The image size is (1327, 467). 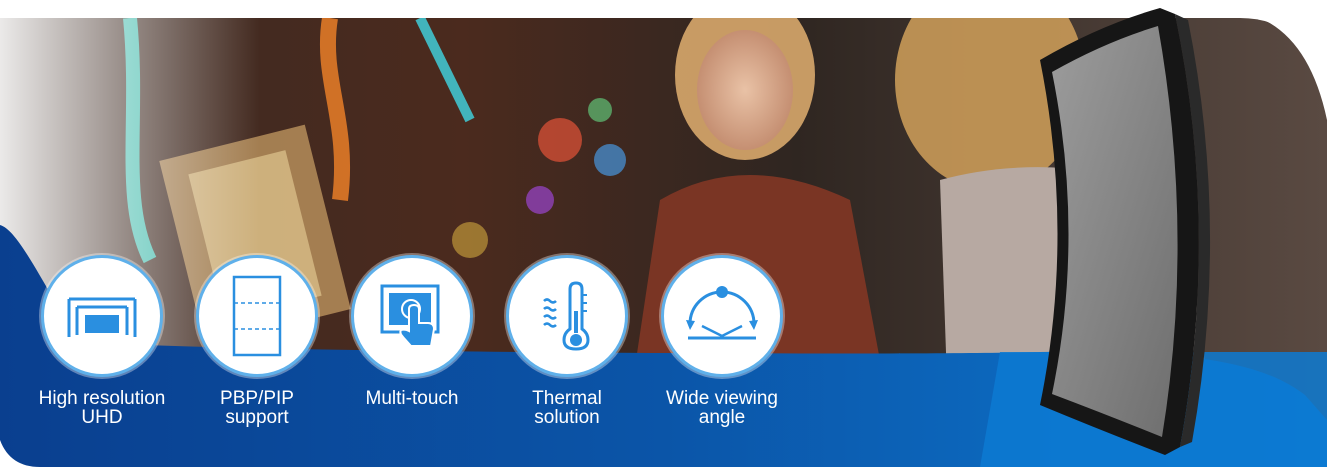 I want to click on feature-label: Wide viewing angle, so click(x=722, y=408).